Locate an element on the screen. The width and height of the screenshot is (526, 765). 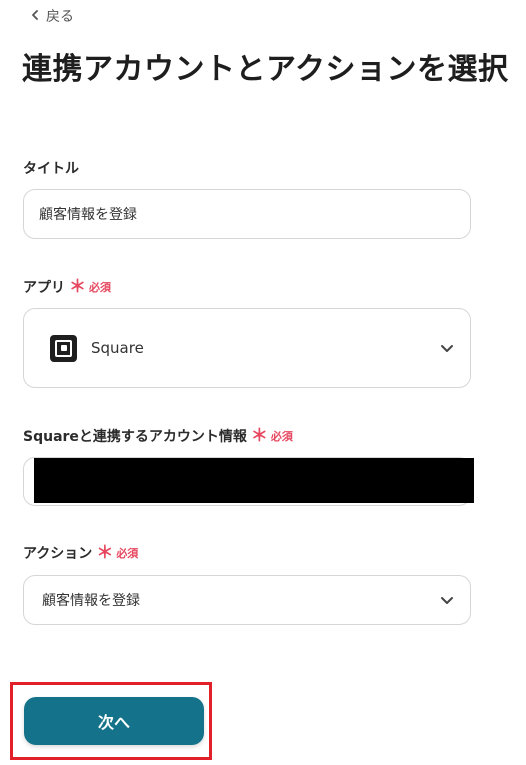
action-select: 顧客情報を登録 is located at coordinates (247, 600).